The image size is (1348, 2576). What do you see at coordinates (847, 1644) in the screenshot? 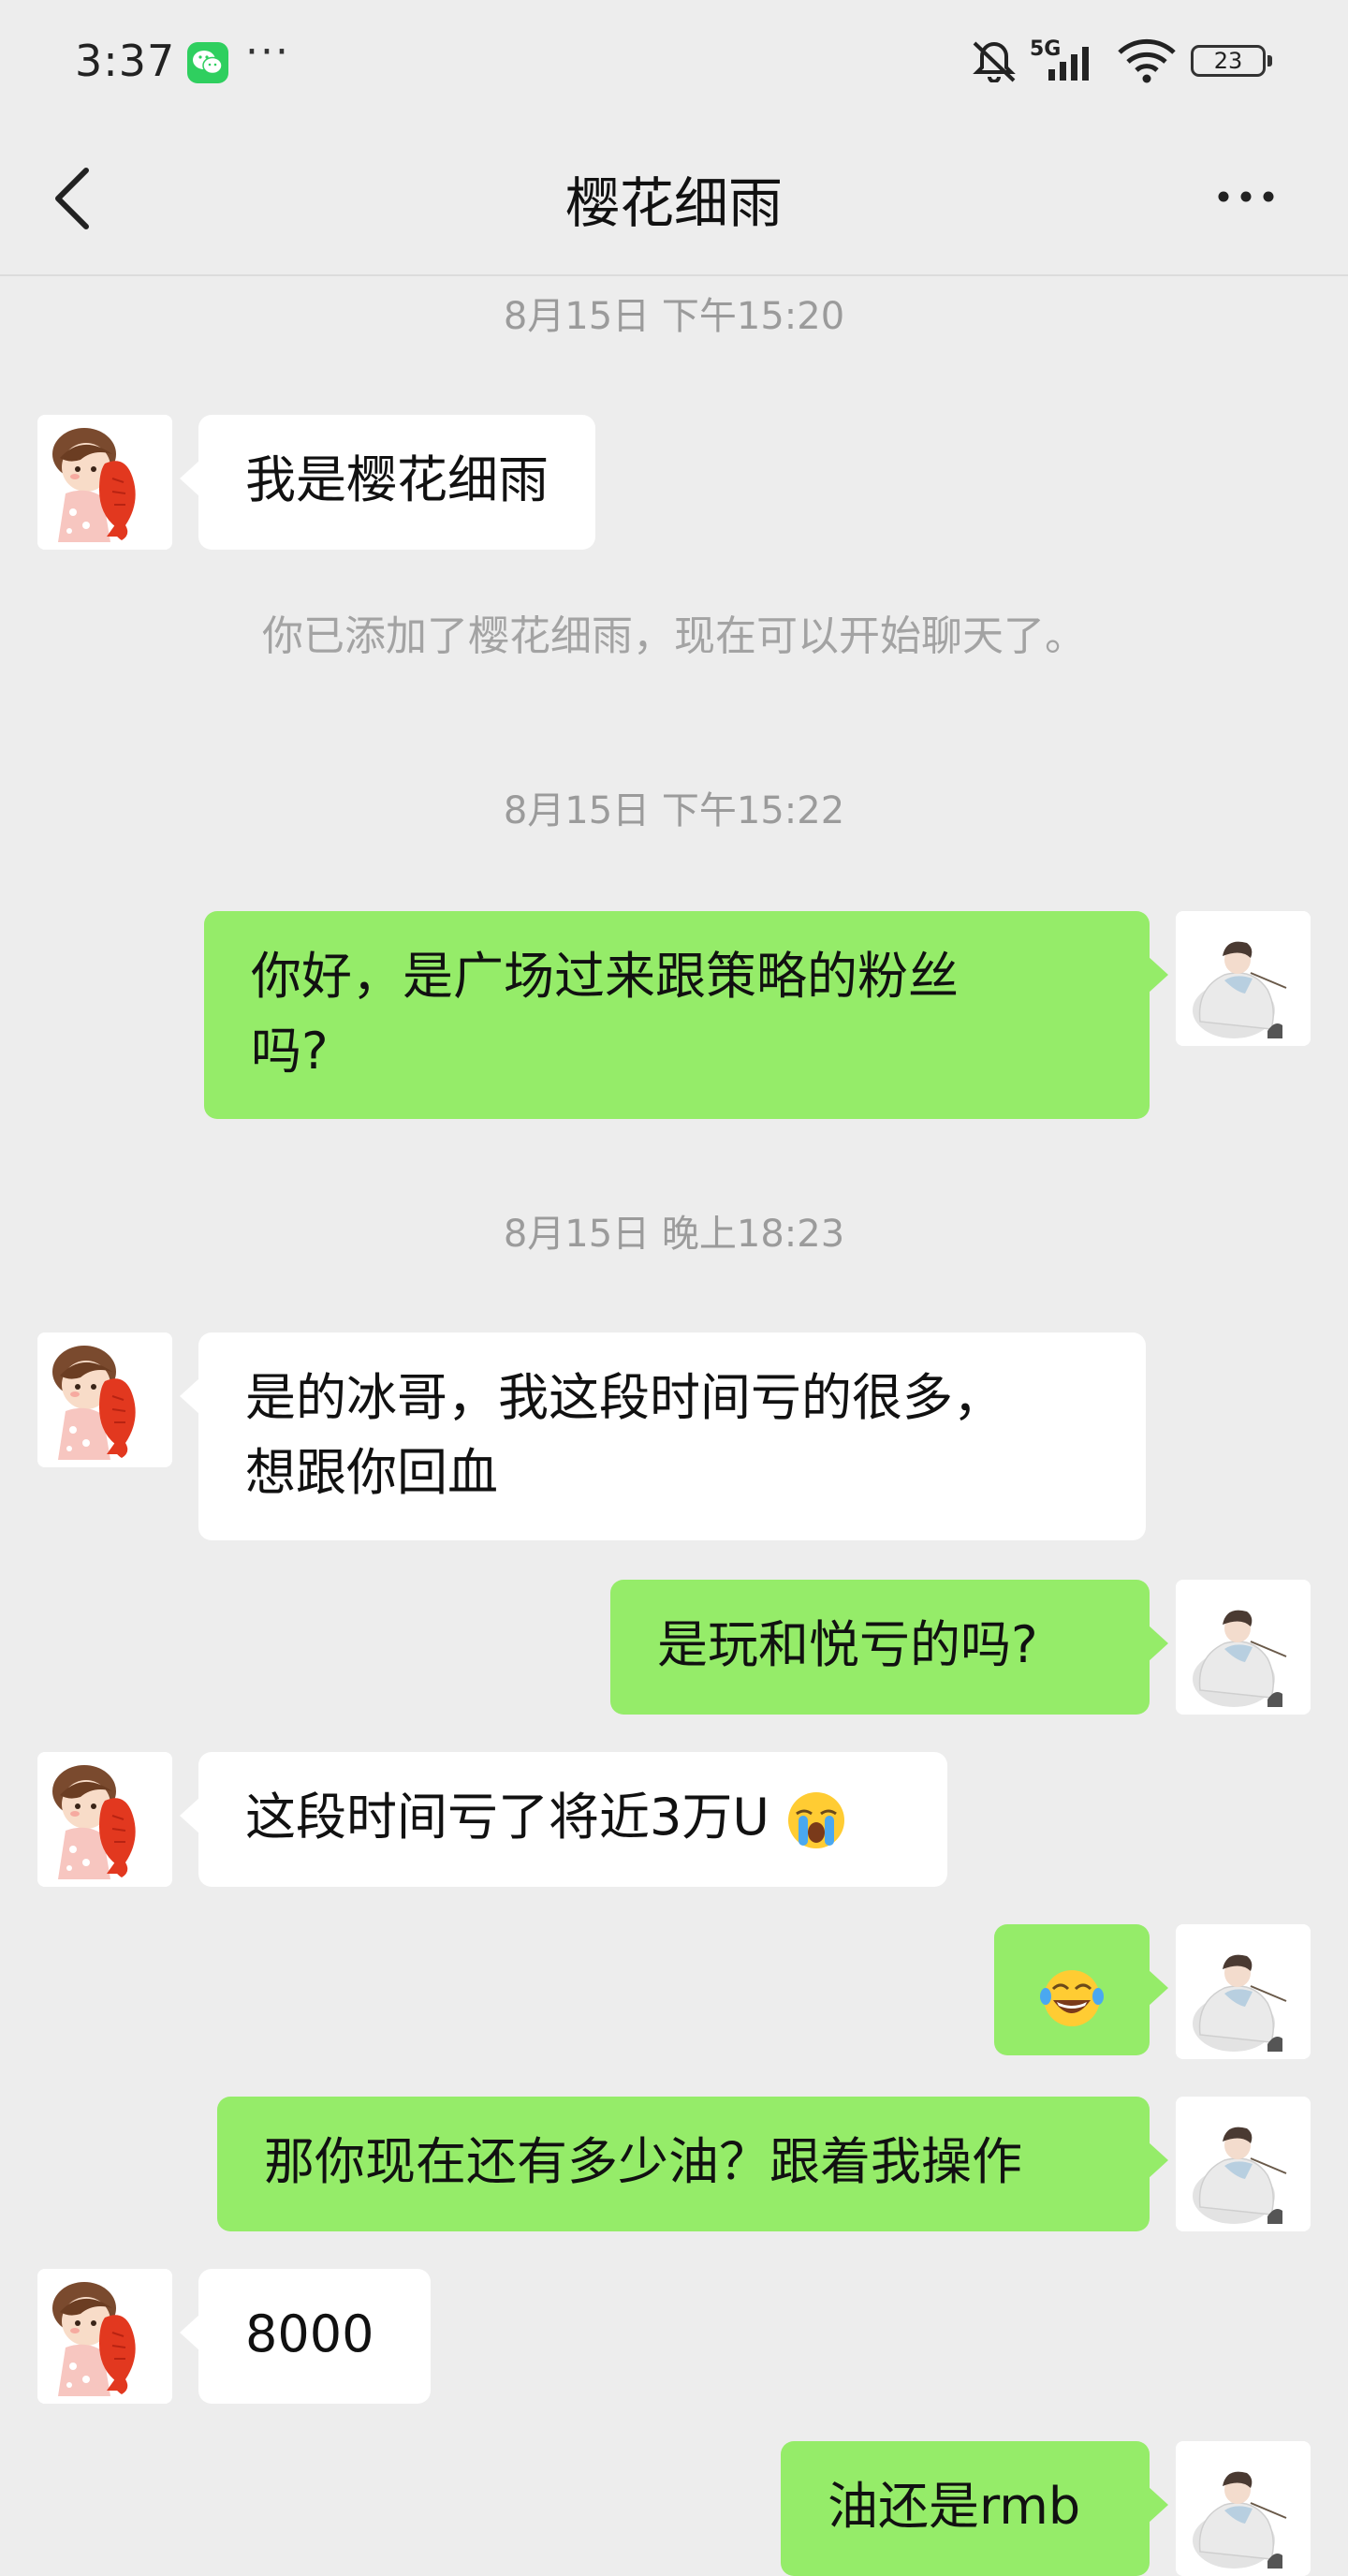
I see `message-text: 是玩和悦亏的吗?` at bounding box center [847, 1644].